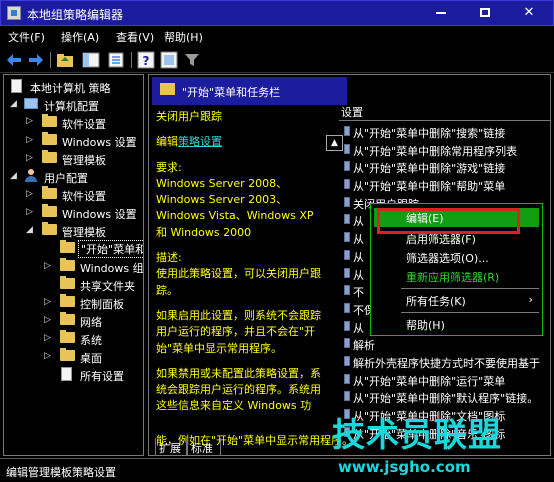  I want to click on tree-item-windows-components: Windows 组, so click(101, 266).